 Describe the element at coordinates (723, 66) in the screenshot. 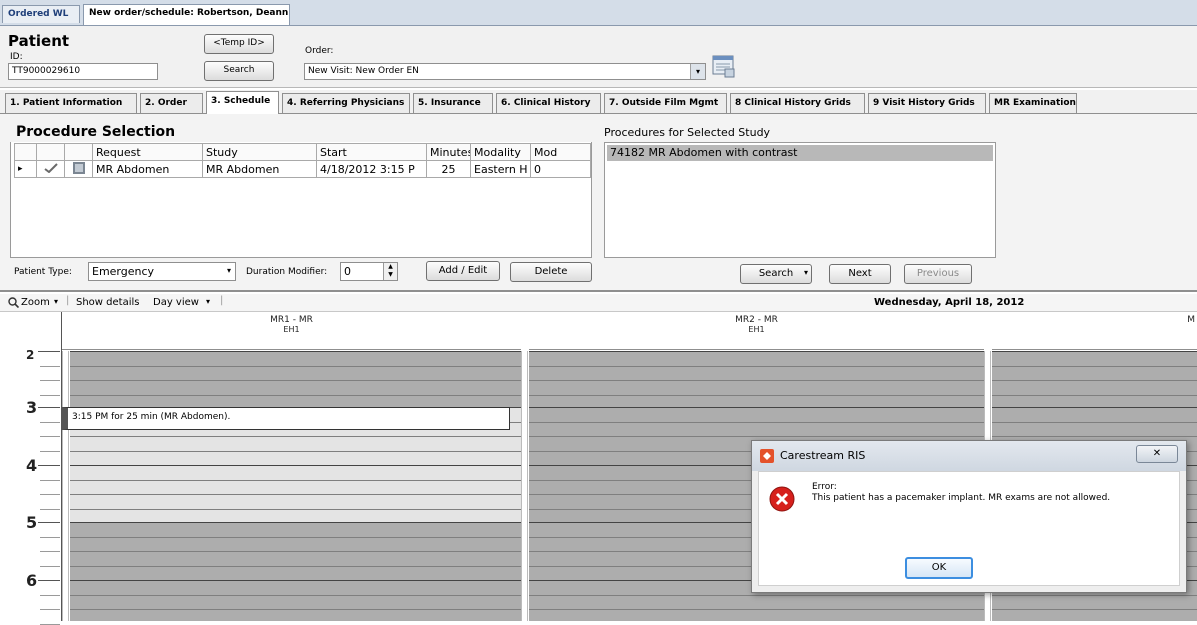

I see `order-detail-icon` at that location.